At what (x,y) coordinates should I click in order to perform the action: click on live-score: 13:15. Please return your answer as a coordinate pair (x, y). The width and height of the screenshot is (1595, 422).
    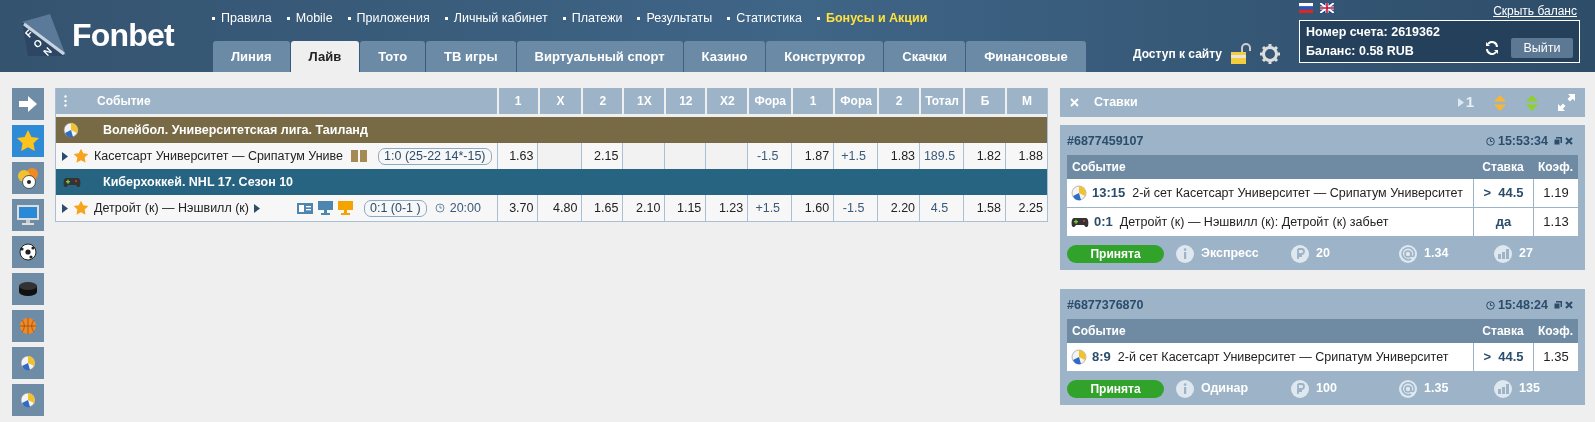
    Looking at the image, I should click on (1109, 193).